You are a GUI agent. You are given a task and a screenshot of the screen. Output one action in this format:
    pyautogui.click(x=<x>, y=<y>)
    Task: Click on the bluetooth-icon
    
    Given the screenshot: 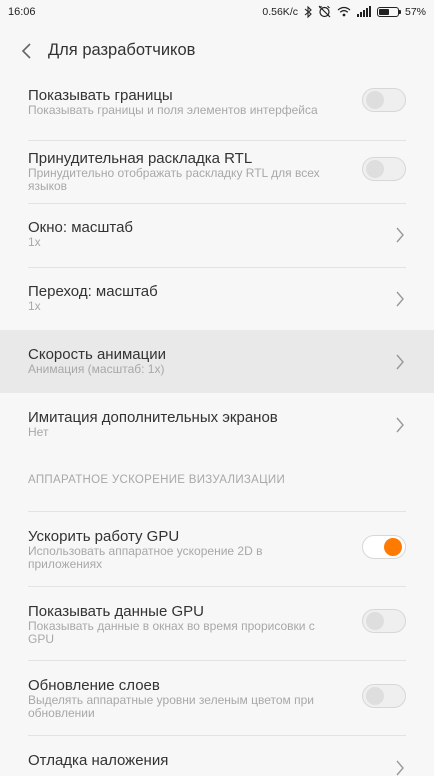 What is the action you would take?
    pyautogui.click(x=308, y=11)
    